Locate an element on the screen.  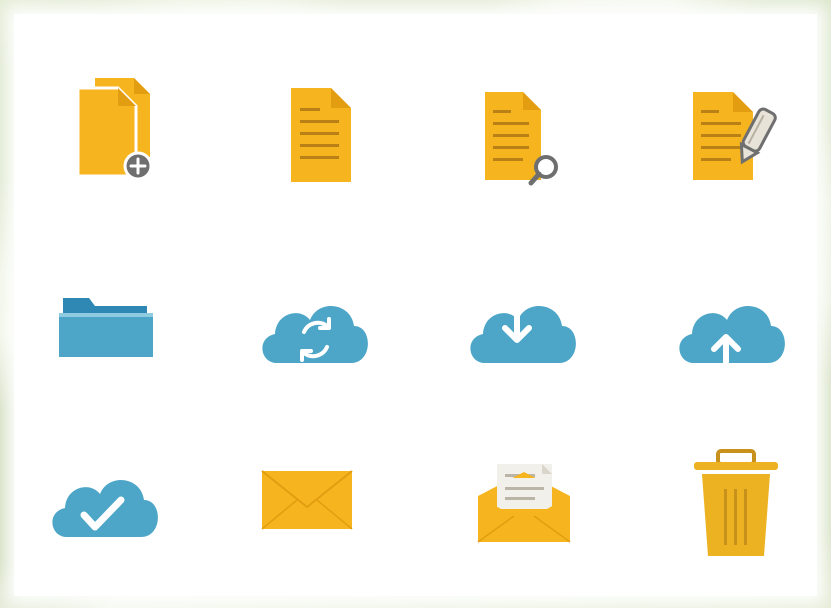
folder-icon is located at coordinates (111, 324).